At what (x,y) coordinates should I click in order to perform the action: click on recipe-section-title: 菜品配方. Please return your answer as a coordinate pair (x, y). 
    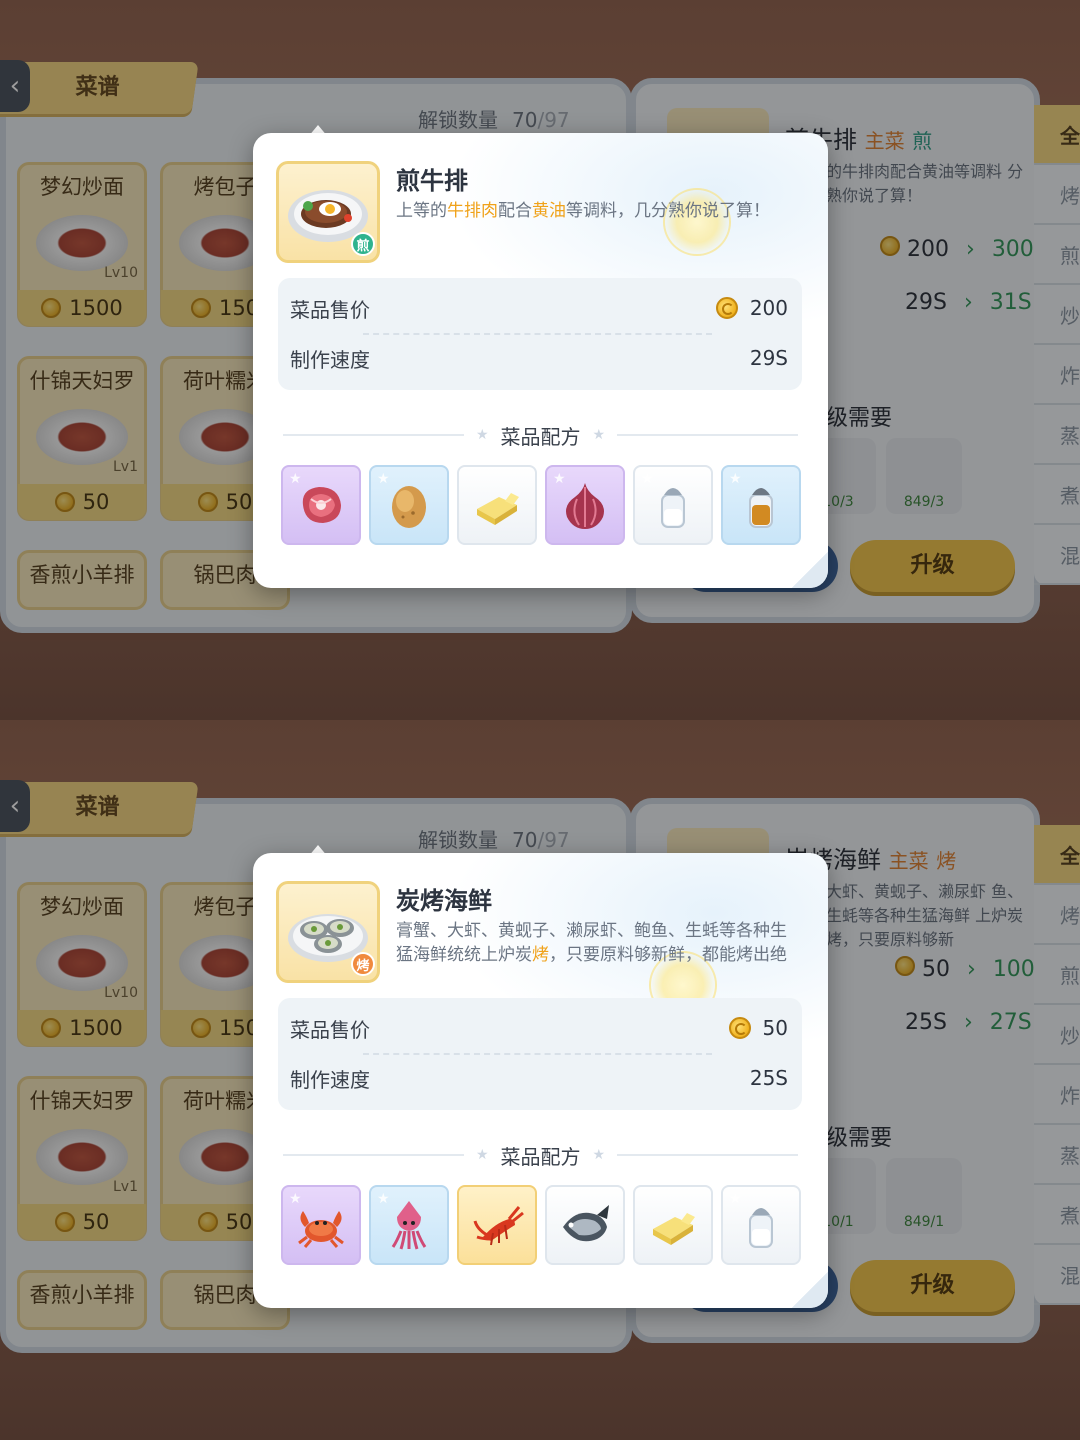
    Looking at the image, I should click on (540, 436).